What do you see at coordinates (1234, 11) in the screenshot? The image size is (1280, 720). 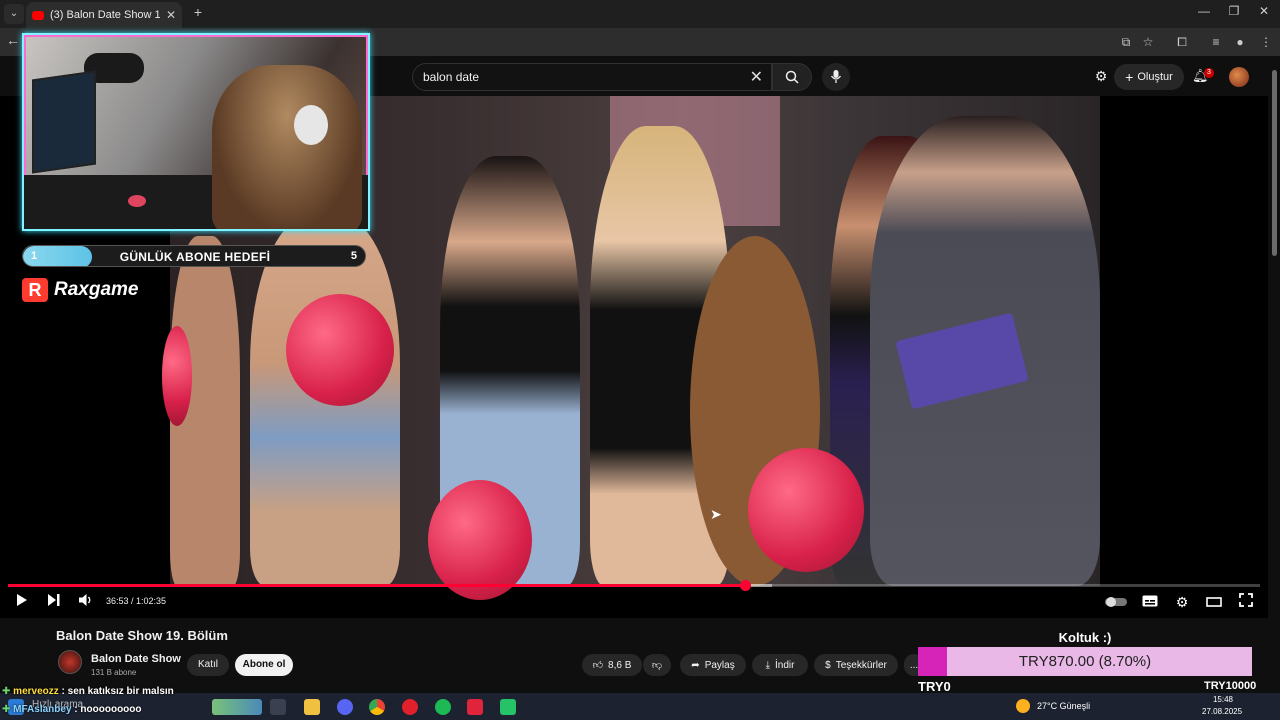 I see `maximize-button: ❐` at bounding box center [1234, 11].